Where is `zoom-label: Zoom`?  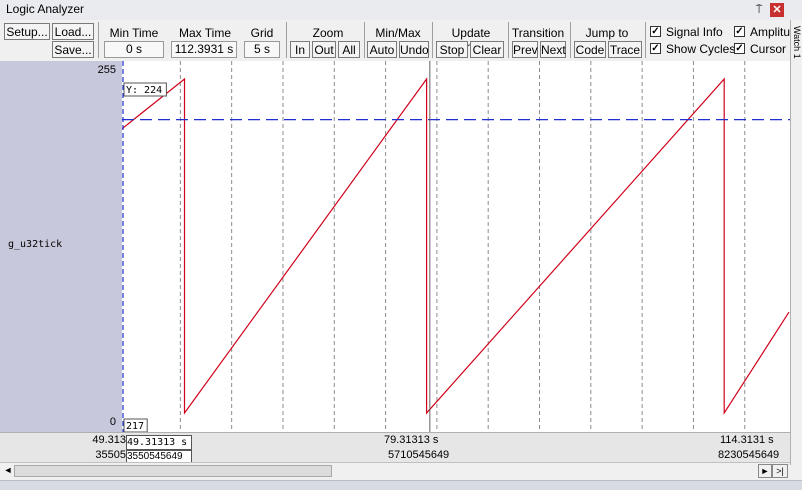
zoom-label: Zoom is located at coordinates (328, 33).